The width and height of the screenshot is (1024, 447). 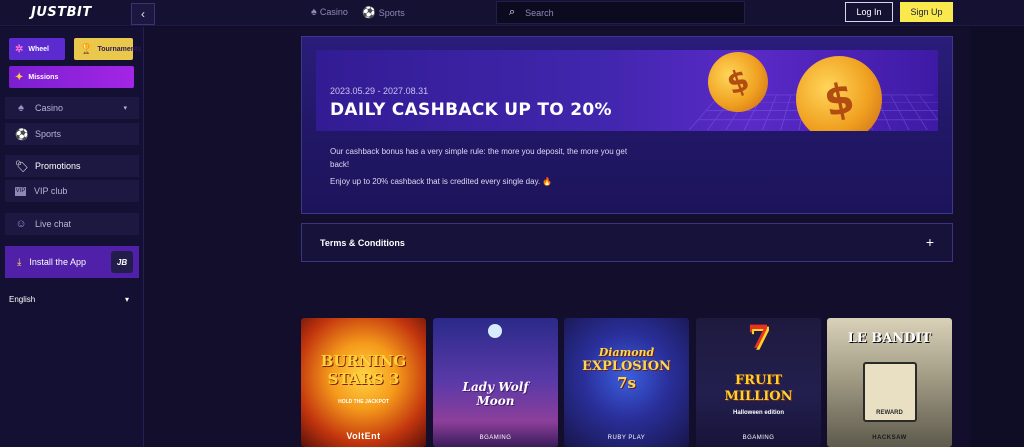 I want to click on search-icon: ⌕, so click(x=512, y=12).